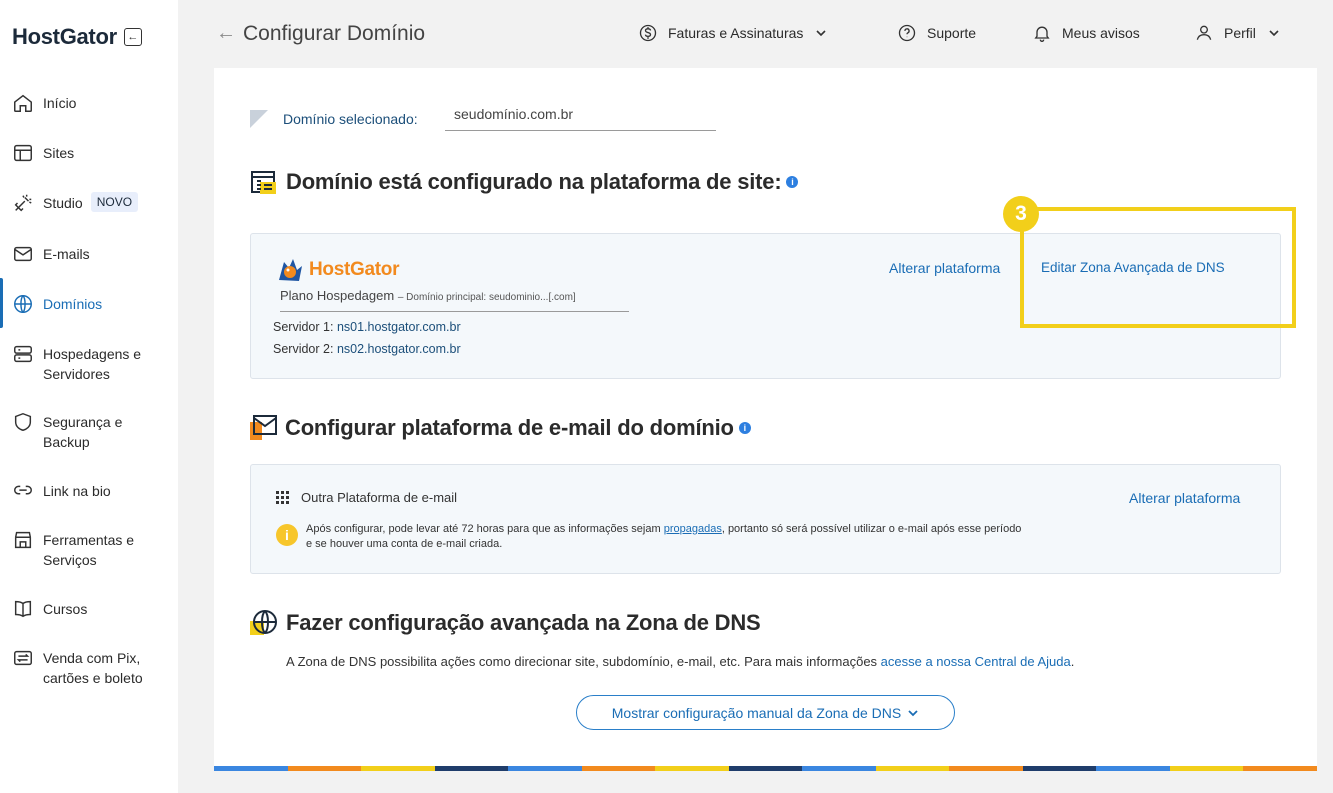  Describe the element at coordinates (23, 254) in the screenshot. I see `mail-icon` at that location.